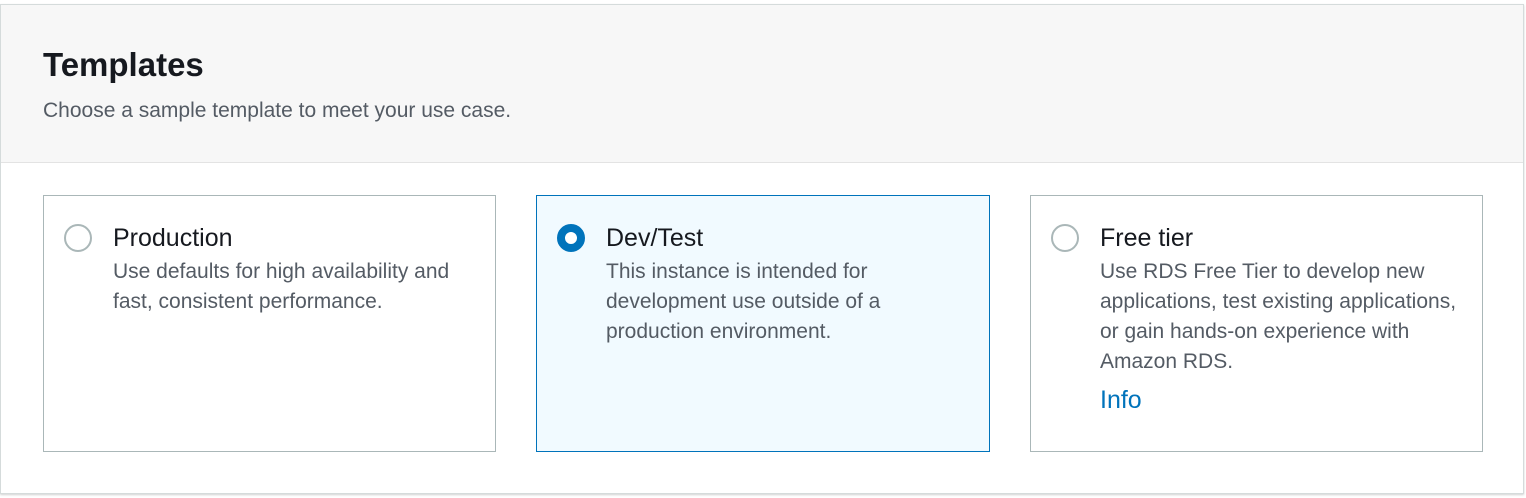 Image resolution: width=1526 pixels, height=498 pixels. Describe the element at coordinates (655, 238) in the screenshot. I see `template-label-dev-test: Dev/Test` at that location.